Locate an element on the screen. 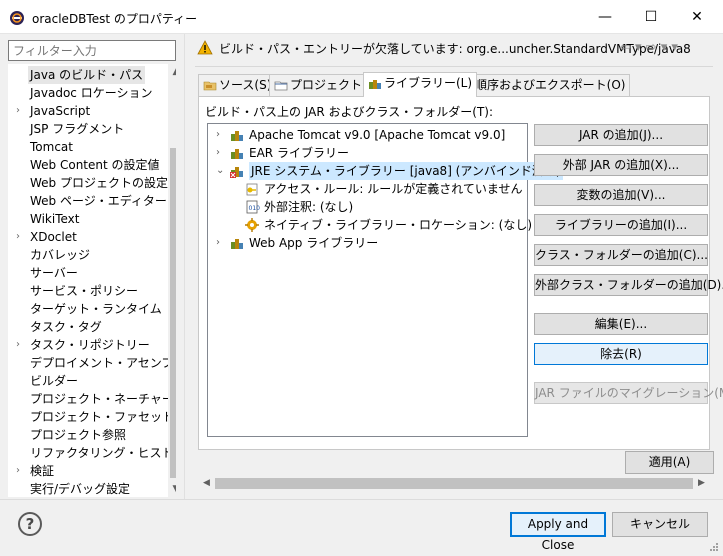  nav-item: プロジェクト・ネーチャー is located at coordinates (91, 399).